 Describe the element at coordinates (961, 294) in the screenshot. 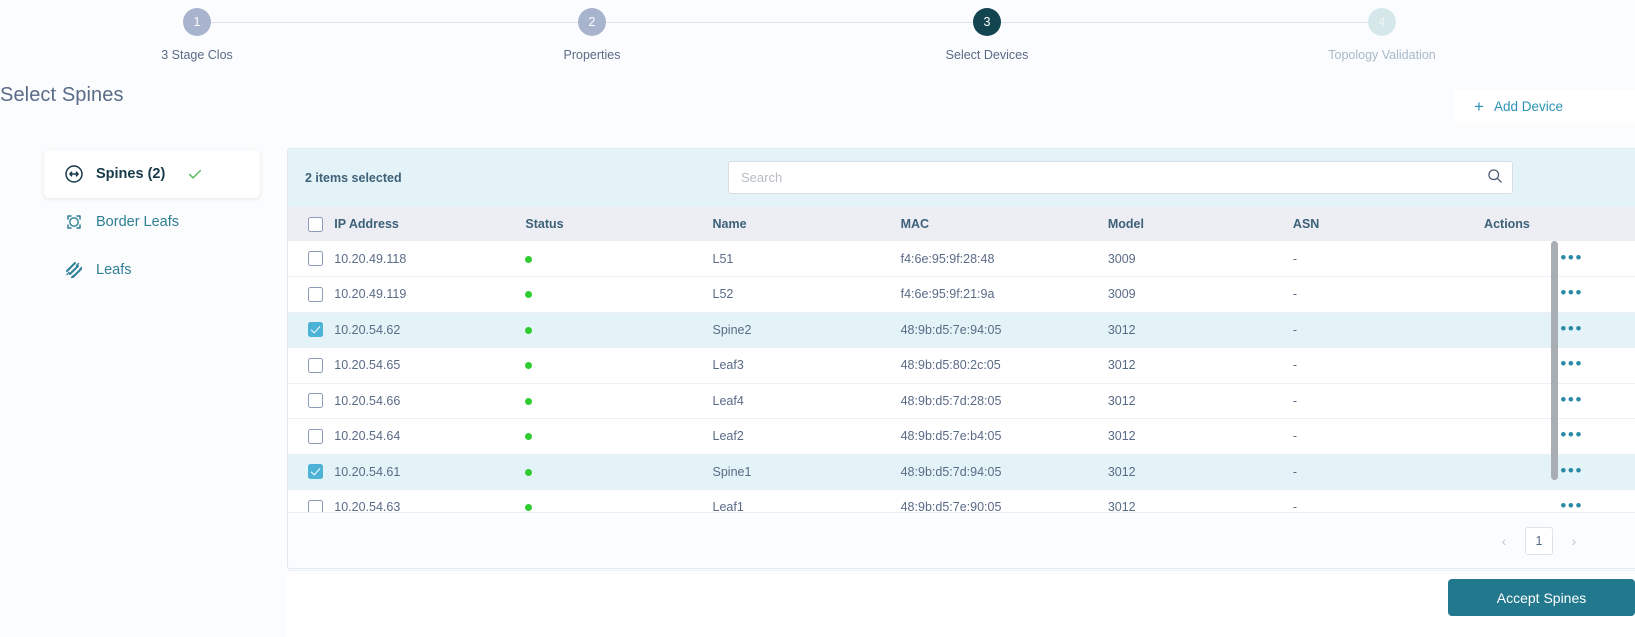

I see `table-row: 10.20.49.119 L52 f4:6e:95:9f:21:9a 3009- •••` at that location.